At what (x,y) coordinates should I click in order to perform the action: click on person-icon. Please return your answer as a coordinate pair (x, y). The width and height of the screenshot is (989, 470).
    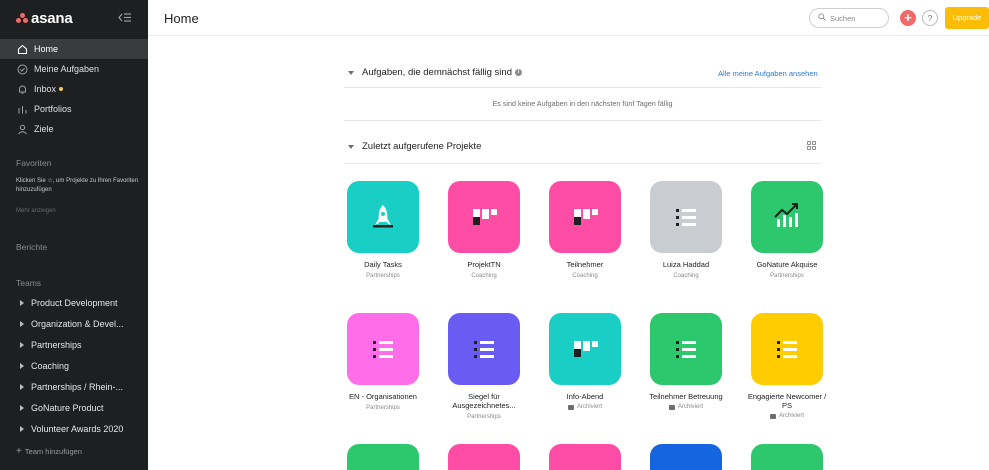
    Looking at the image, I should click on (22, 129).